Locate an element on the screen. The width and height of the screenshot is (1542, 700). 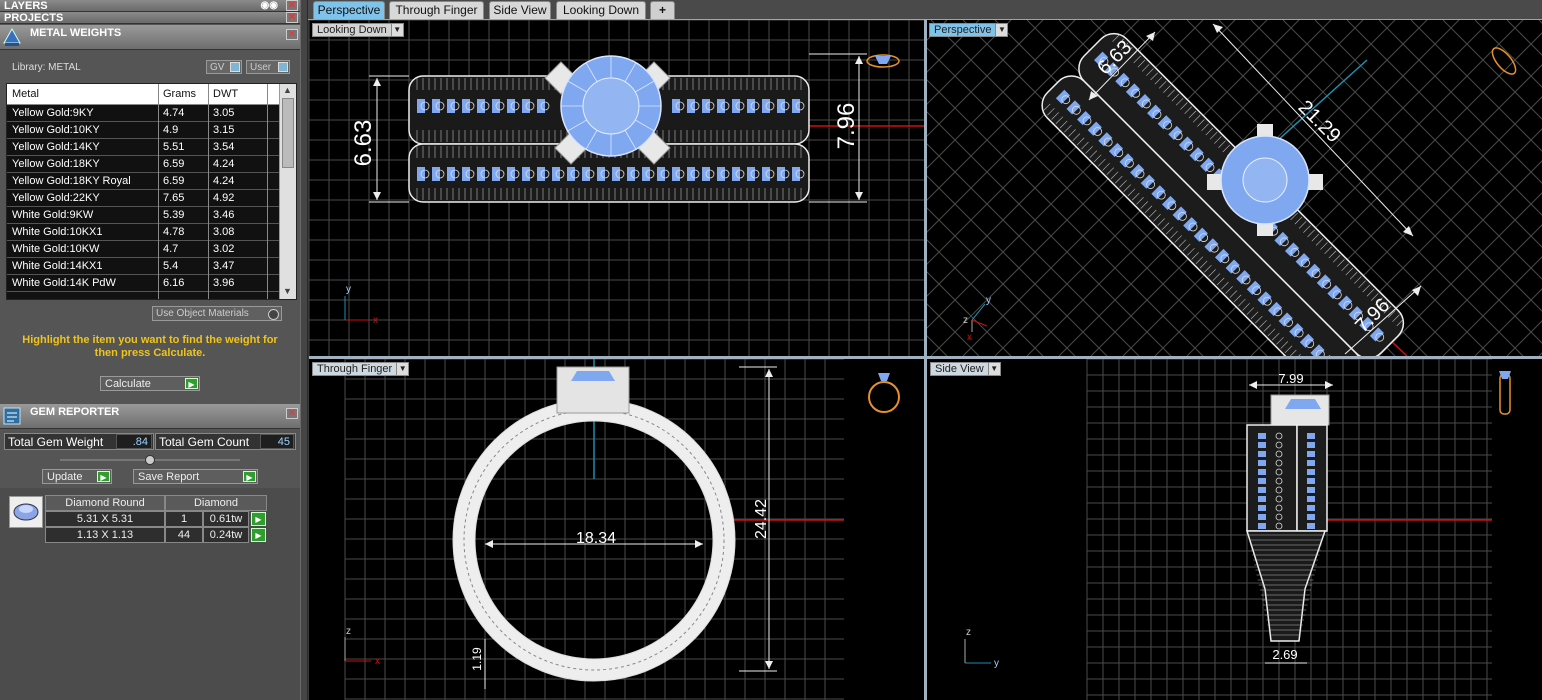
dimension-label: 24.42 is located at coordinates (761, 519).